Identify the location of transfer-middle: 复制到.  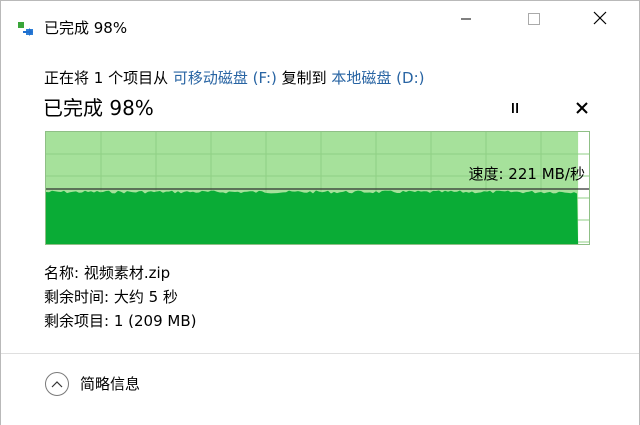
(304, 78).